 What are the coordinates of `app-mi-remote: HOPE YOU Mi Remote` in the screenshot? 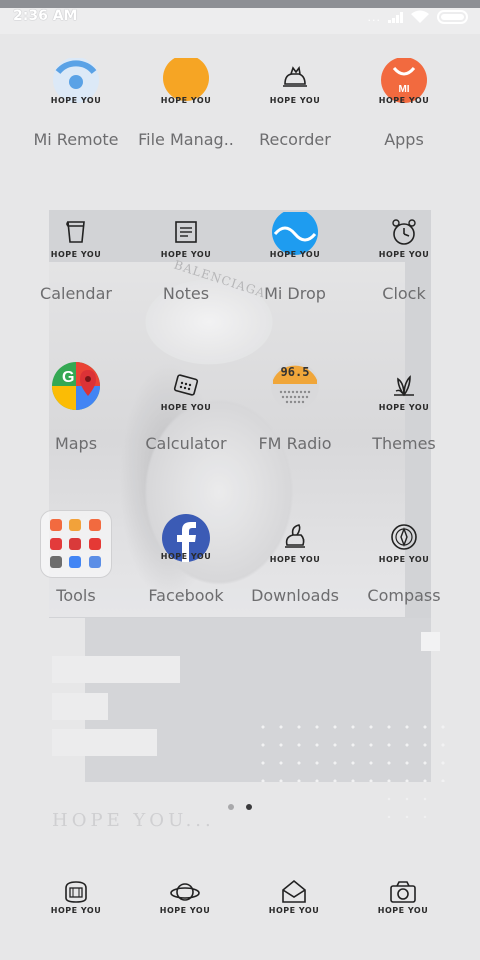 It's located at (76, 112).